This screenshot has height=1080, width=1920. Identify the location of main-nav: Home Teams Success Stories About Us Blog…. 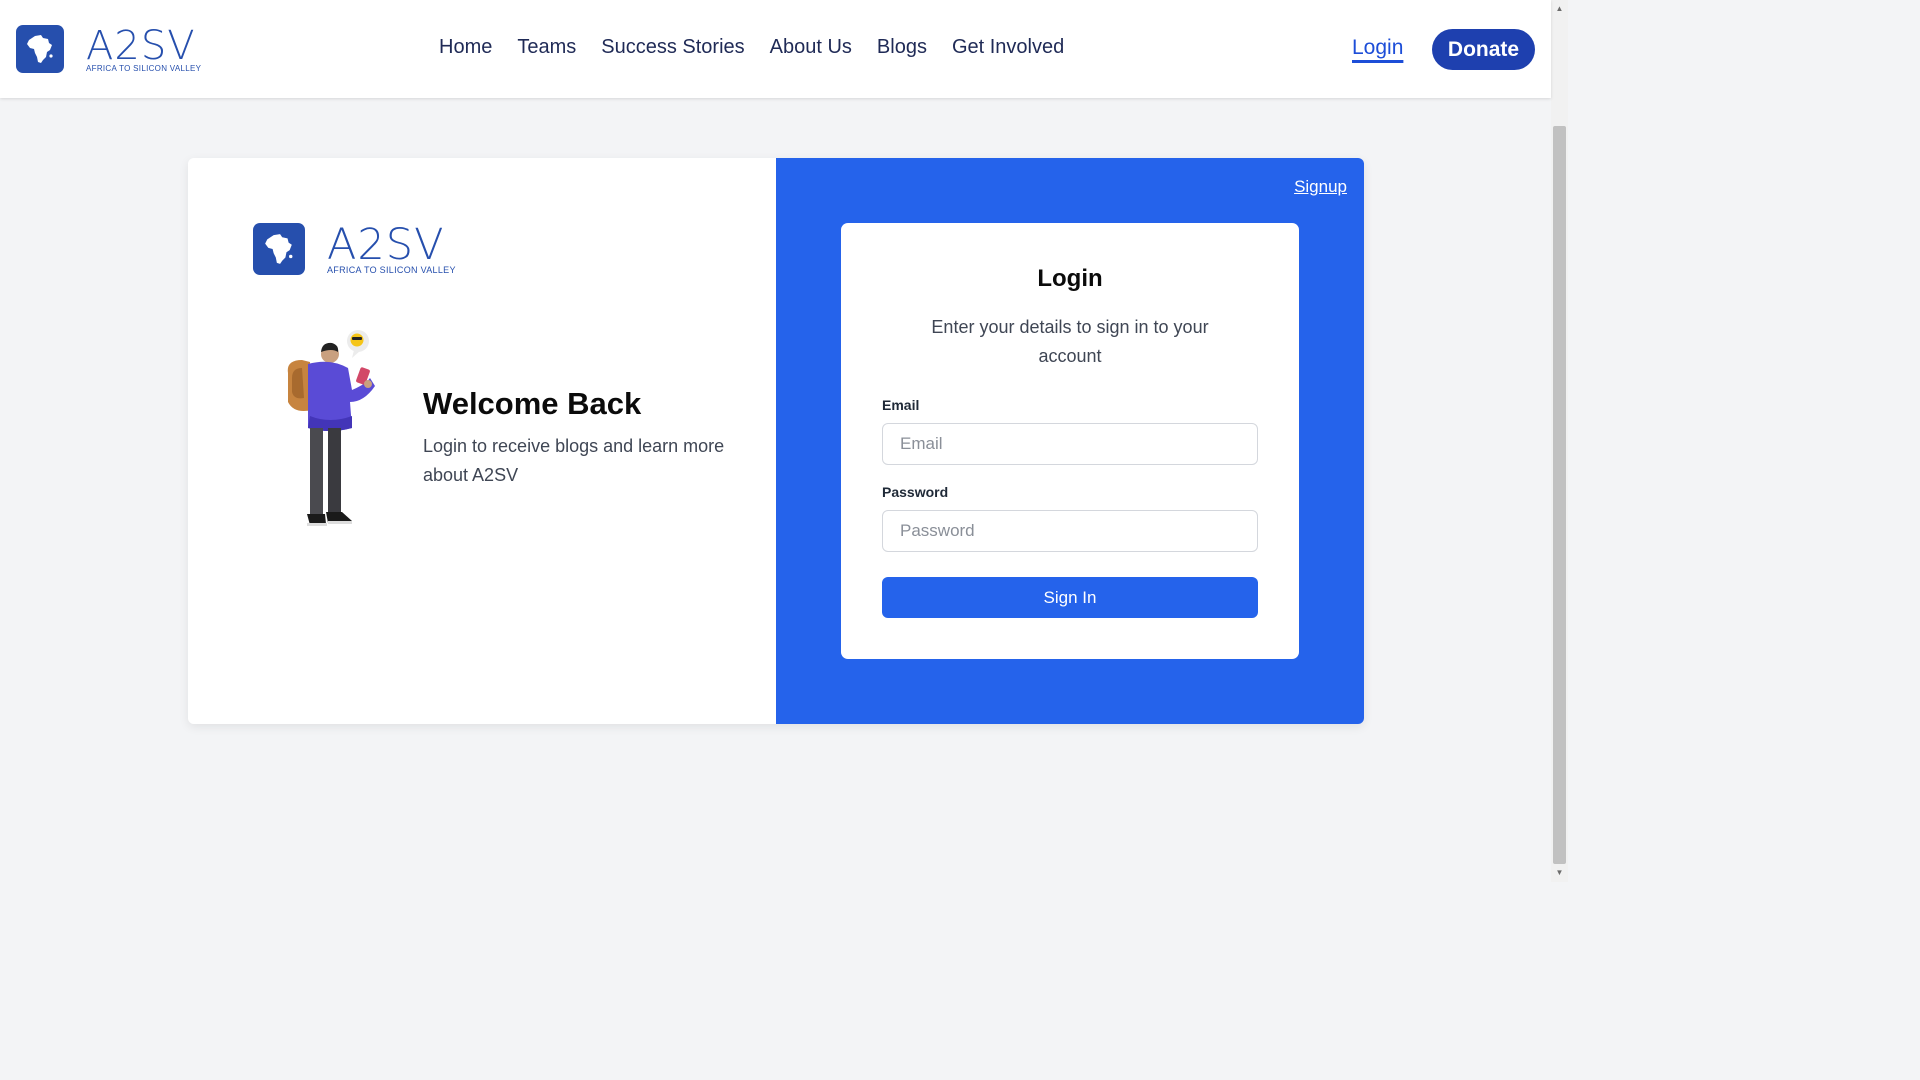
(751, 47).